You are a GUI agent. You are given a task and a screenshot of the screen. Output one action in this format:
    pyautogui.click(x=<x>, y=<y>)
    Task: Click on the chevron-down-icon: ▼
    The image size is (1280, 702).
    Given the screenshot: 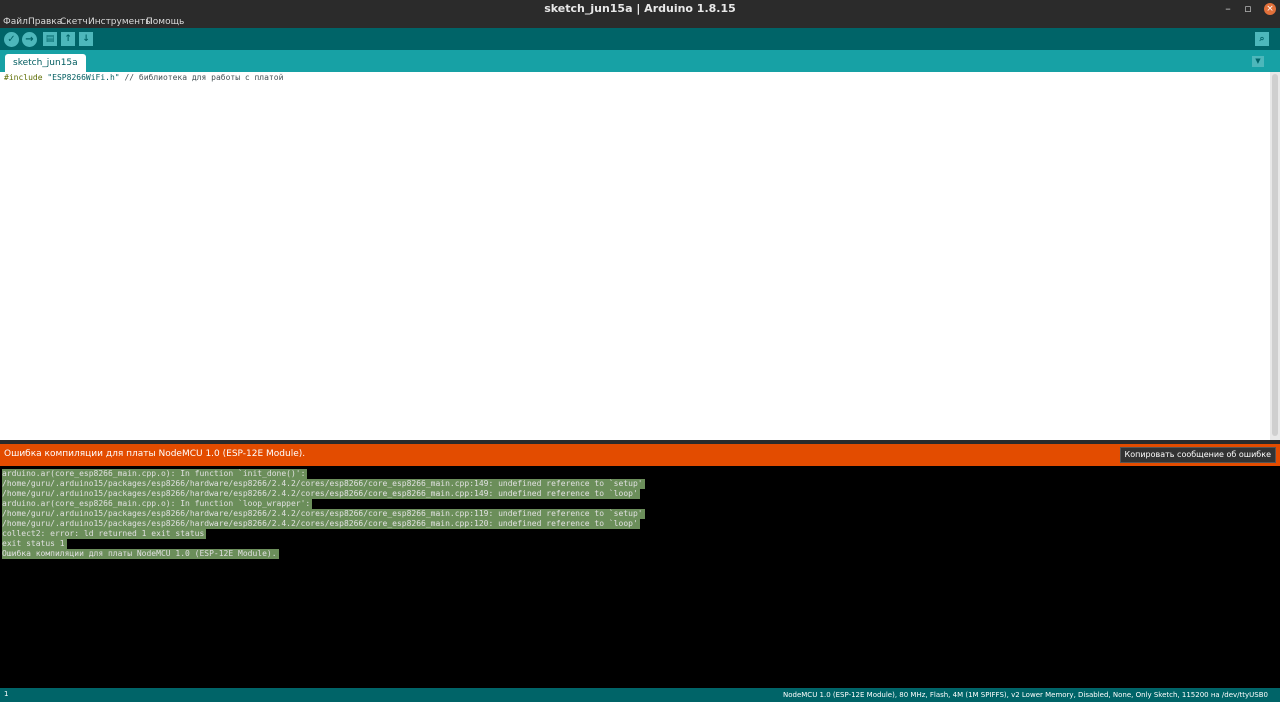 What is the action you would take?
    pyautogui.click(x=1258, y=61)
    